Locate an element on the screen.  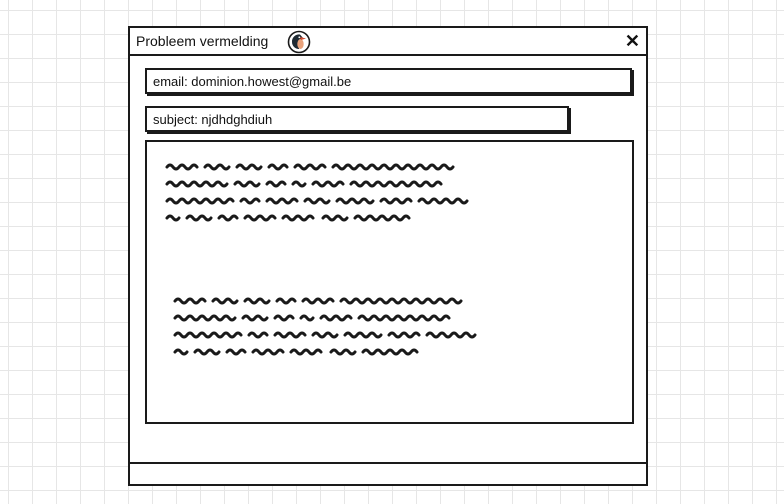
email-field-text: email: dominion.howest@gmail.be is located at coordinates (252, 81).